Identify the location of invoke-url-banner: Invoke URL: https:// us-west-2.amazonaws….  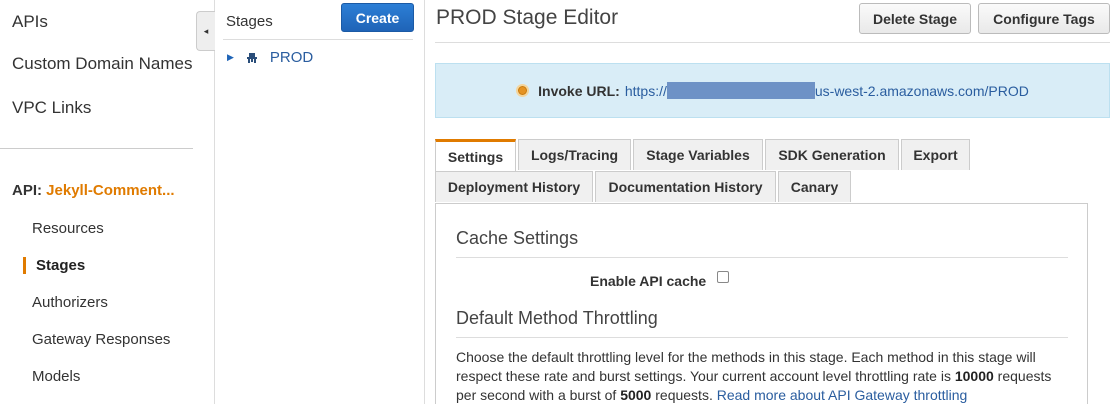
(772, 90).